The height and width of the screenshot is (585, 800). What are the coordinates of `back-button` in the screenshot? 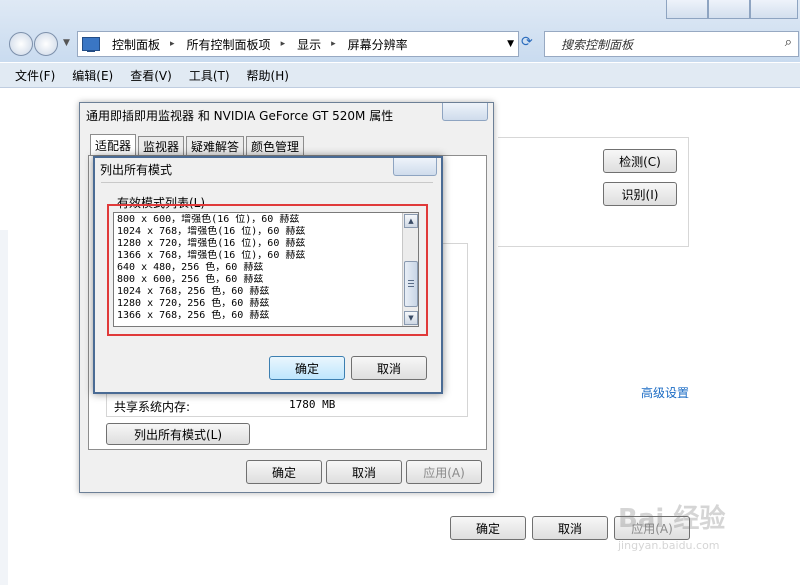 It's located at (21, 44).